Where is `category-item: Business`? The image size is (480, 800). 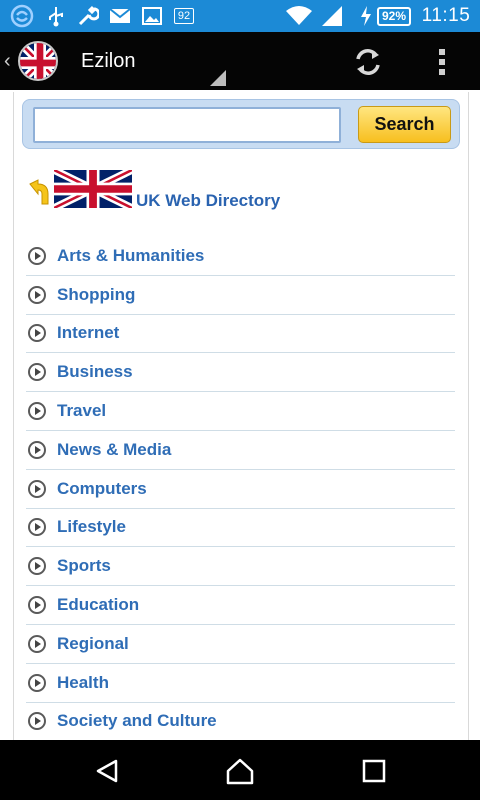
category-item: Business is located at coordinates (240, 373).